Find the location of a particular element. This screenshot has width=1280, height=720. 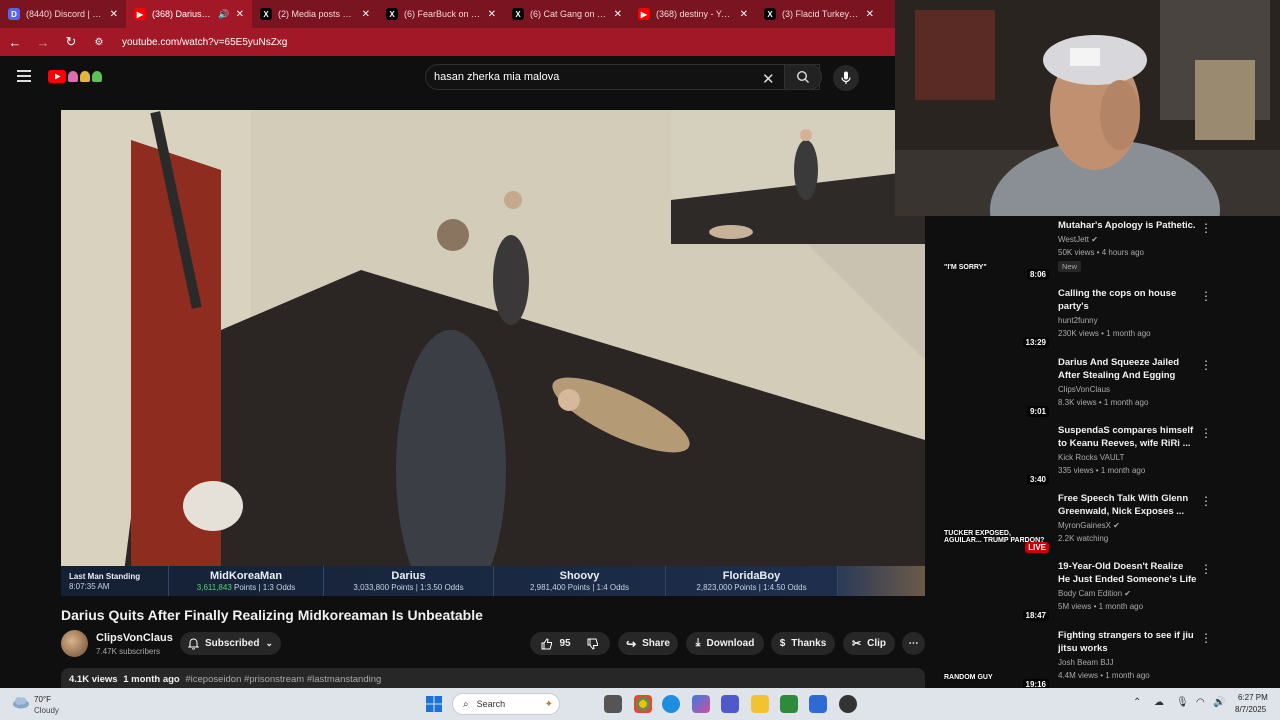

related-meta: 230K views • 1 month ago is located at coordinates (1104, 333).